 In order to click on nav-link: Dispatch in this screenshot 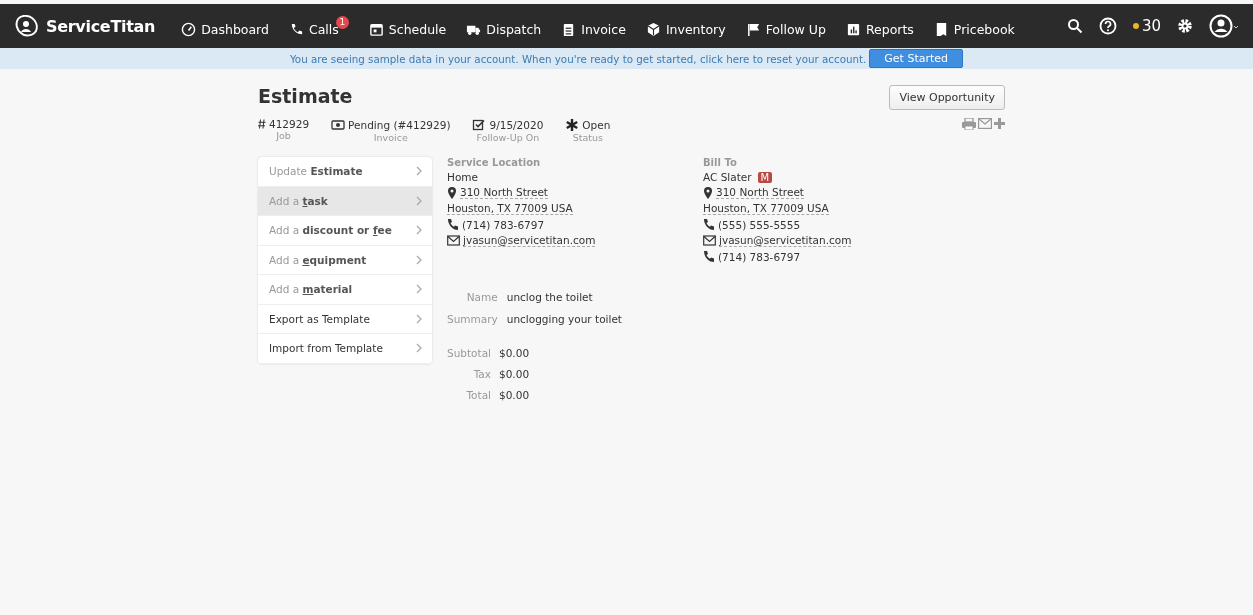, I will do `click(504, 26)`.